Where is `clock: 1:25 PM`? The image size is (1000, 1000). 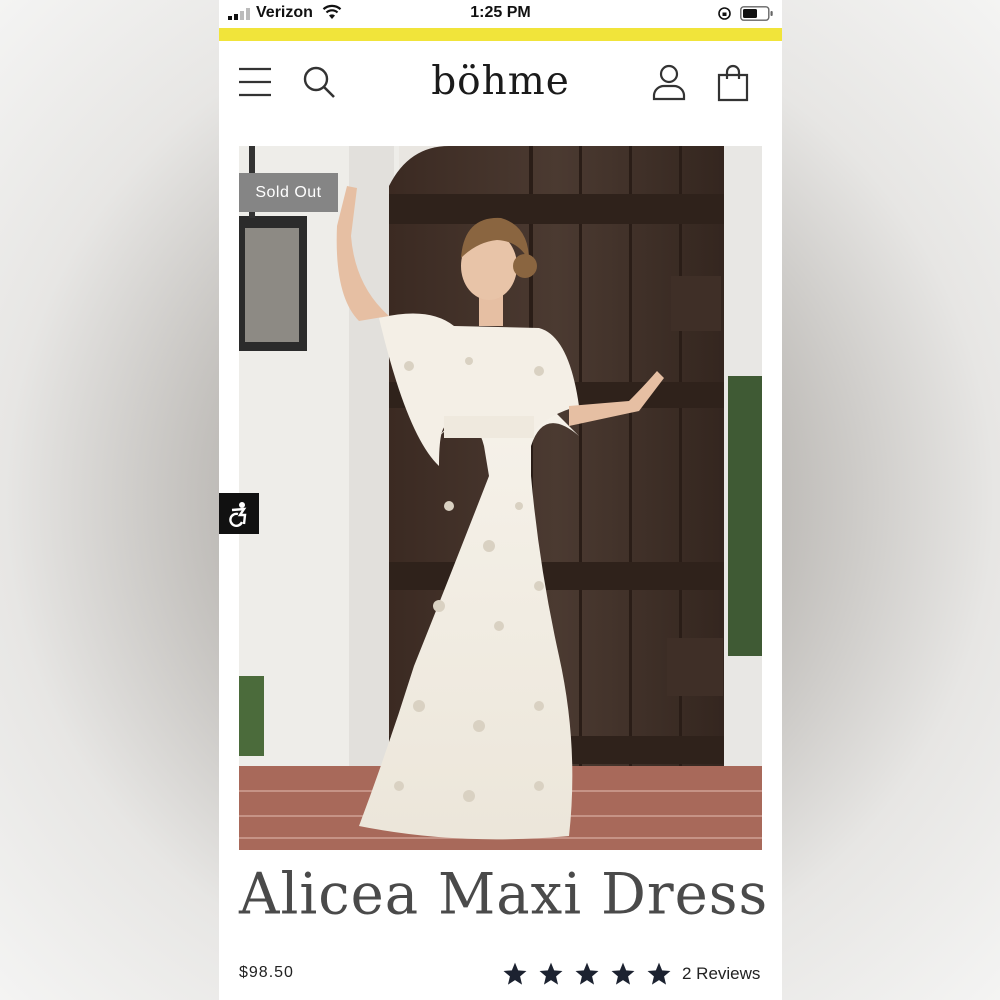 clock: 1:25 PM is located at coordinates (500, 12).